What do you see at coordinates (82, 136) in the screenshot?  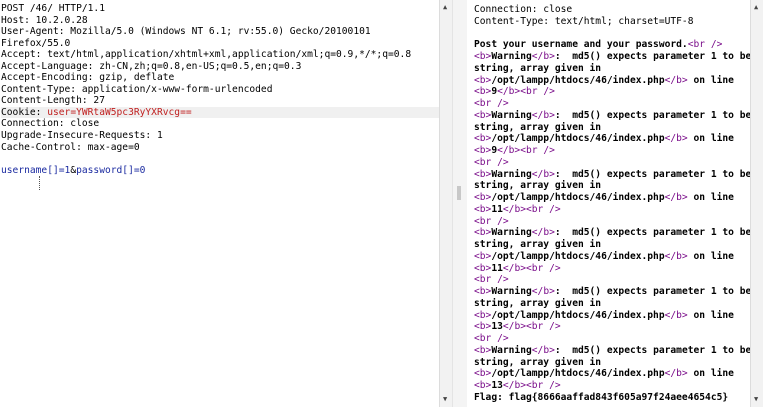 I see `request-header-text: Upgrade-Insecure-Requests: 1` at bounding box center [82, 136].